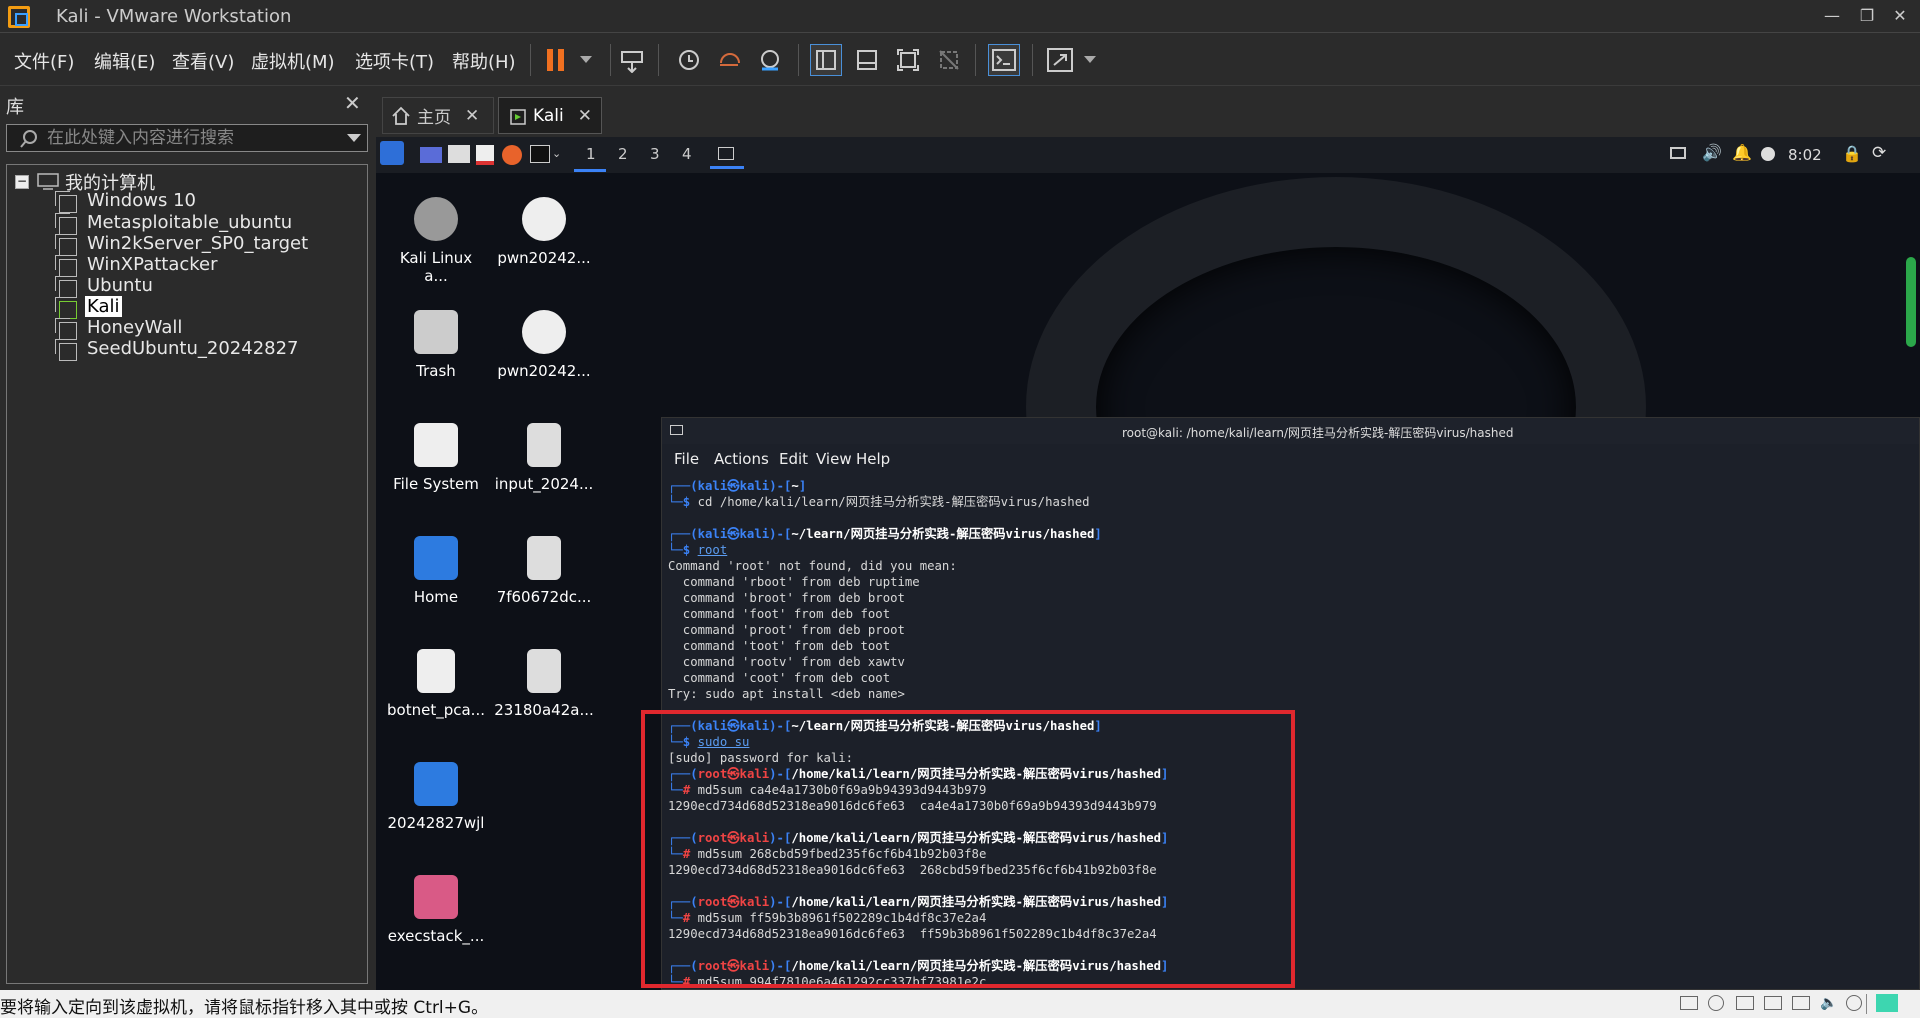 This screenshot has height=1018, width=1920. I want to click on tree-item-winxpattacker: WinXPattacker, so click(152, 264).